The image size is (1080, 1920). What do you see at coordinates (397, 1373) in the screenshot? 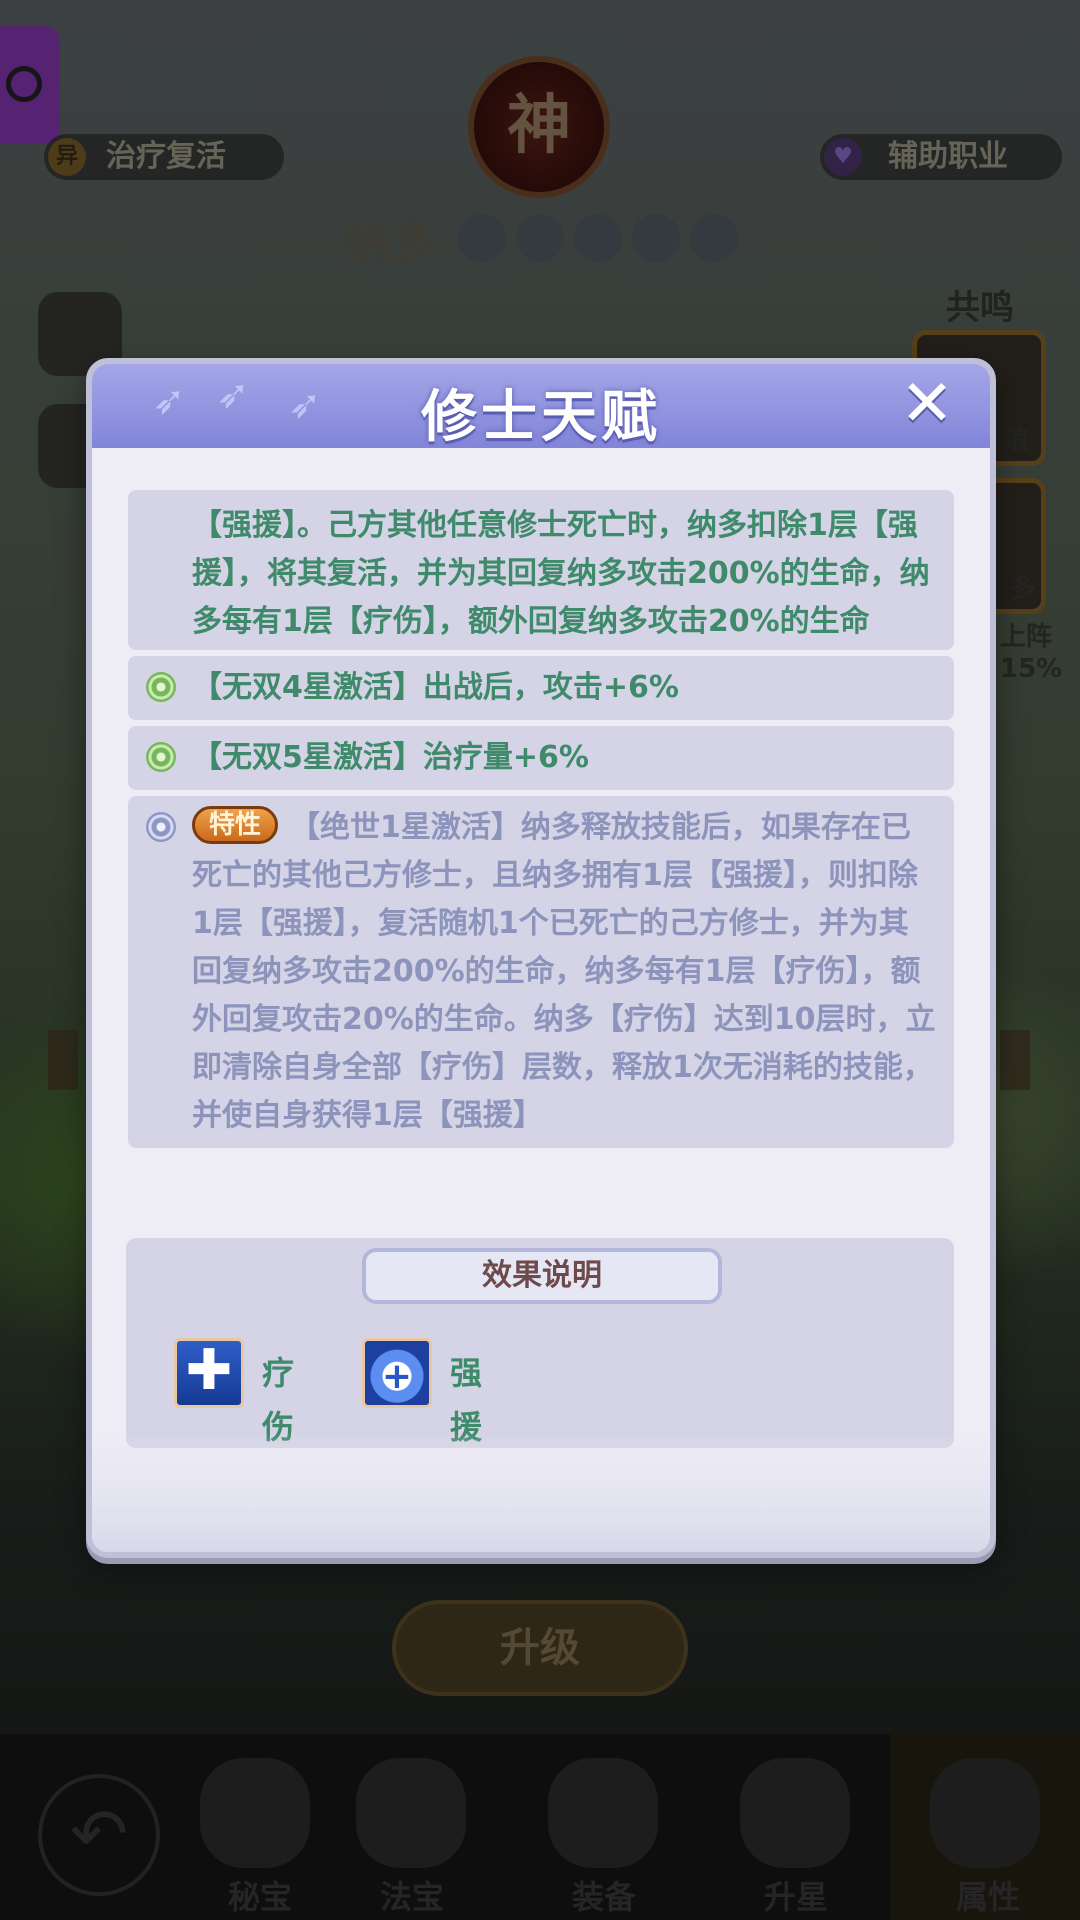
I see `reinforce-drop-icon: +` at bounding box center [397, 1373].